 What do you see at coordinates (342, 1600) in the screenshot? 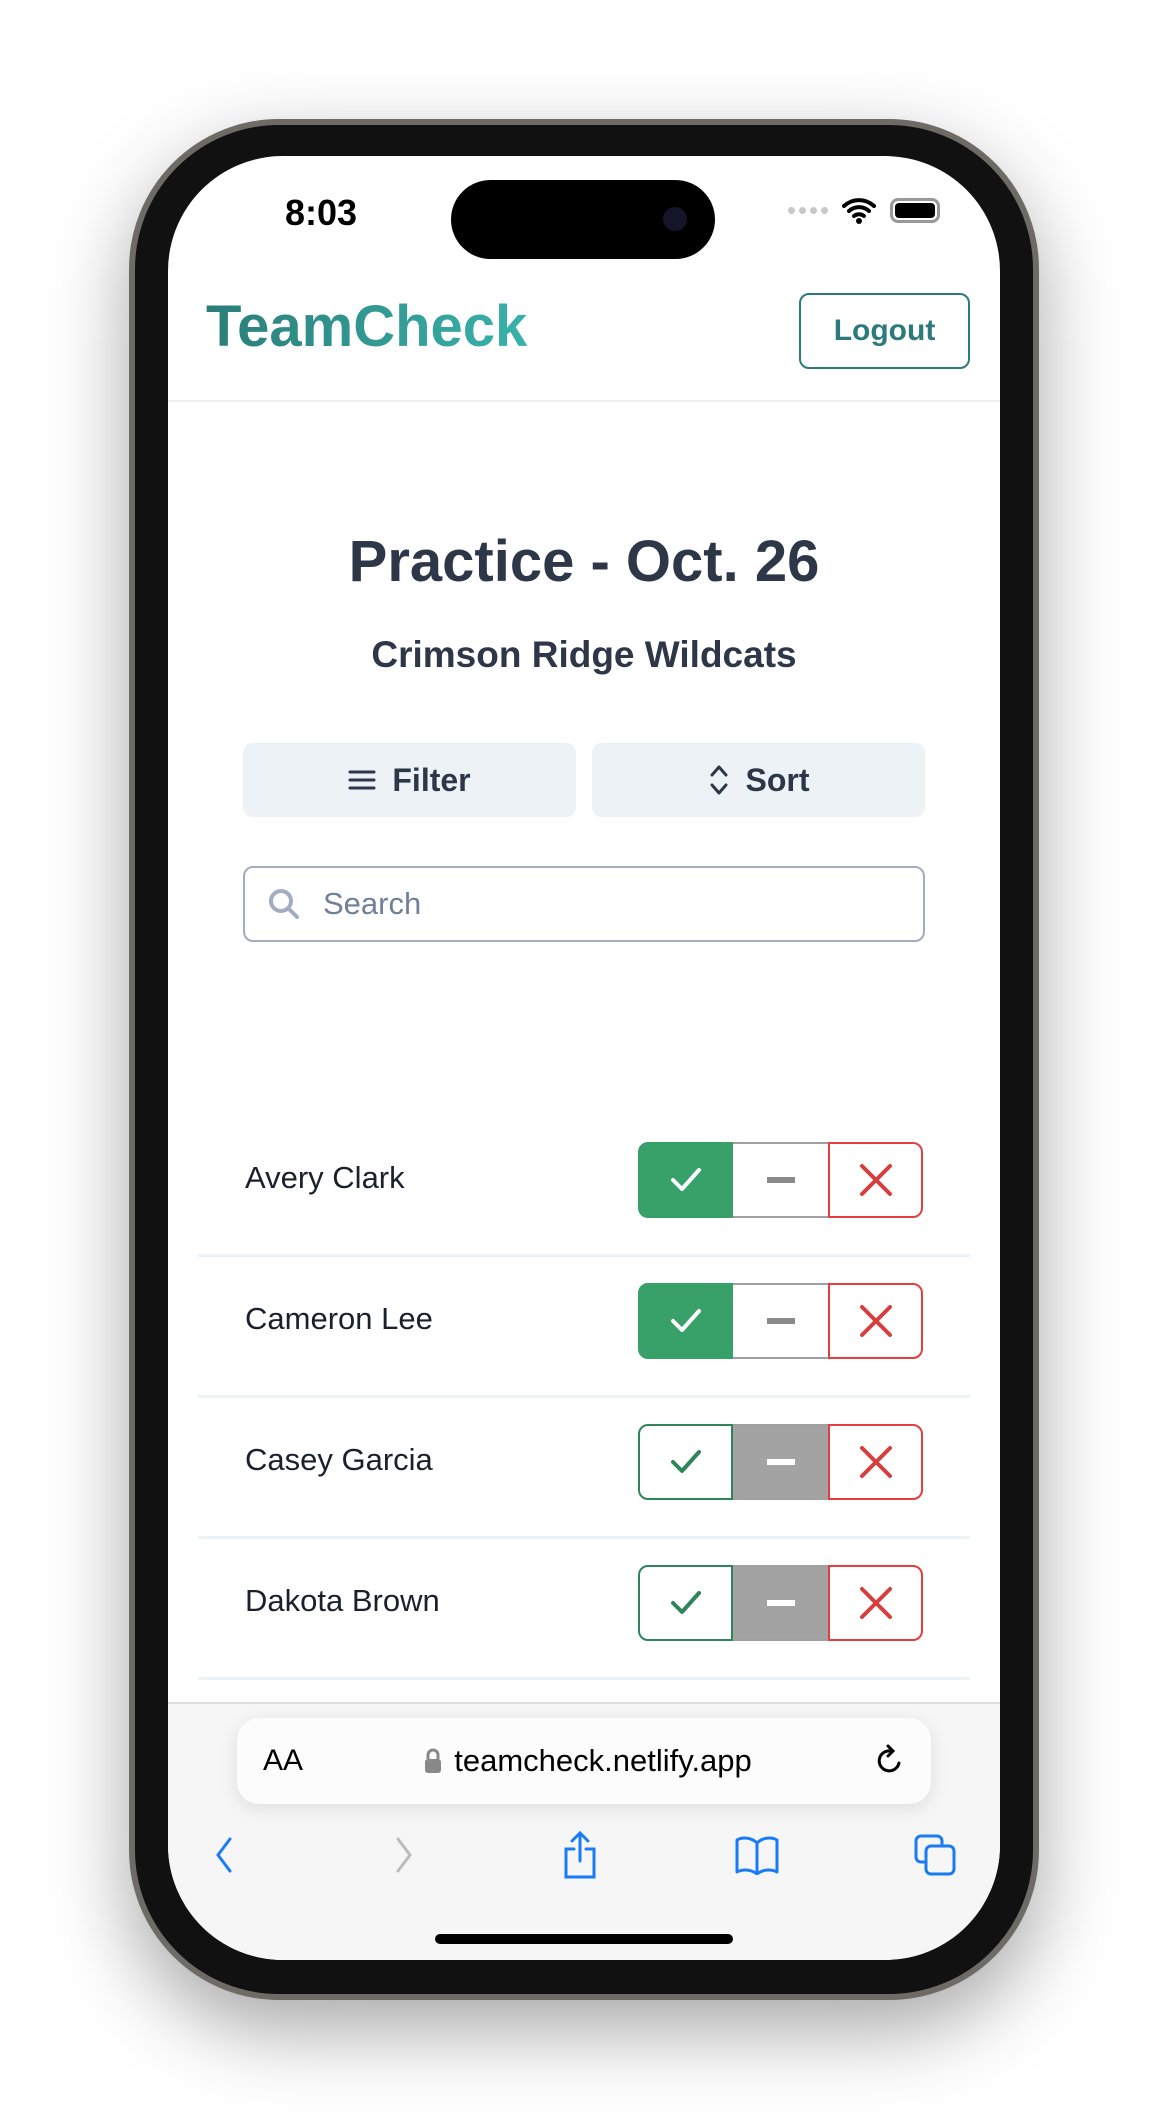
I see `player-name: Dakota Brown` at bounding box center [342, 1600].